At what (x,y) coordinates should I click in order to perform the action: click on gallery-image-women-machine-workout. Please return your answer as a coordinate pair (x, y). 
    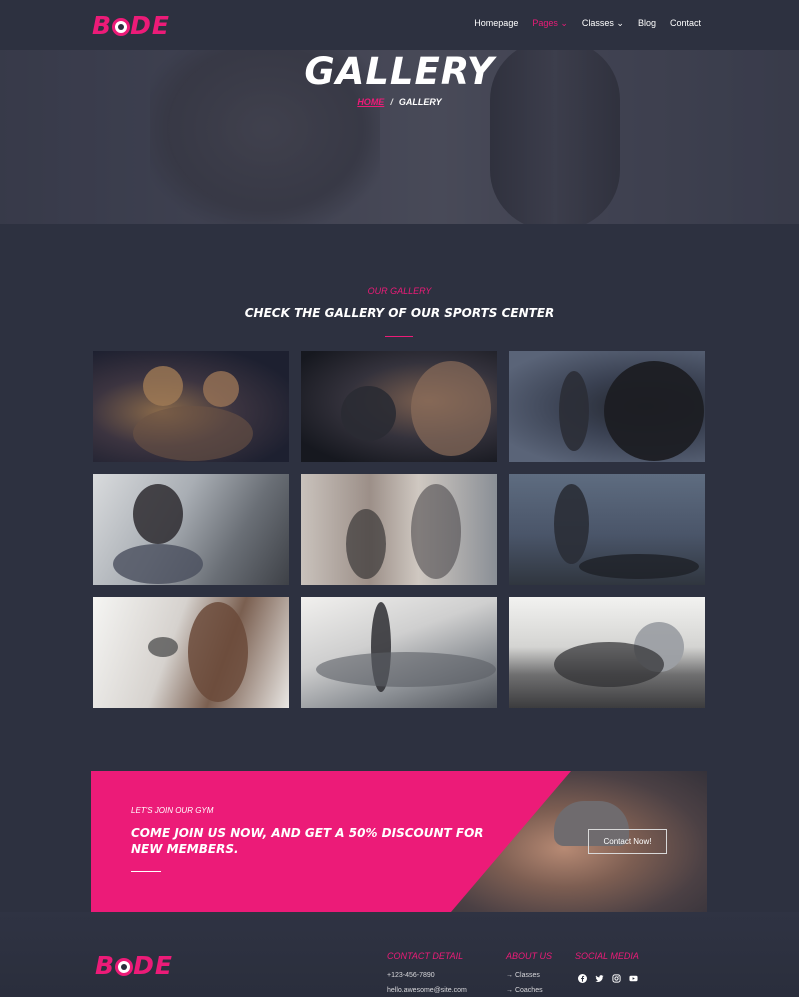
    Looking at the image, I should click on (399, 529).